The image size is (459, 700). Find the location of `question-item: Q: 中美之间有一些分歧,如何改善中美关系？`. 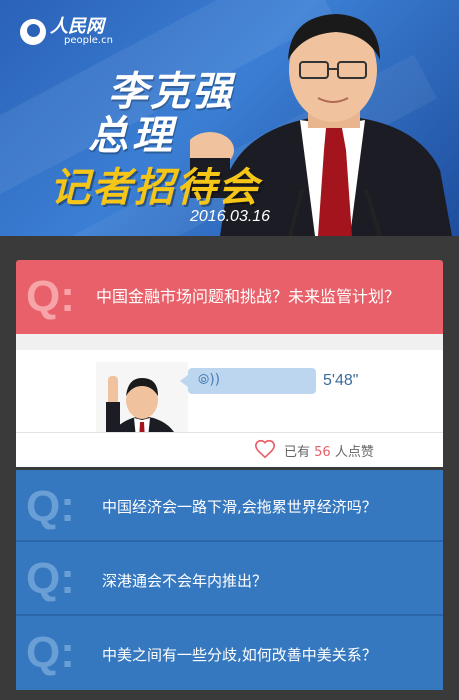

question-item: Q: 中美之间有一些分歧,如何改善中美关系？ is located at coordinates (229, 653).